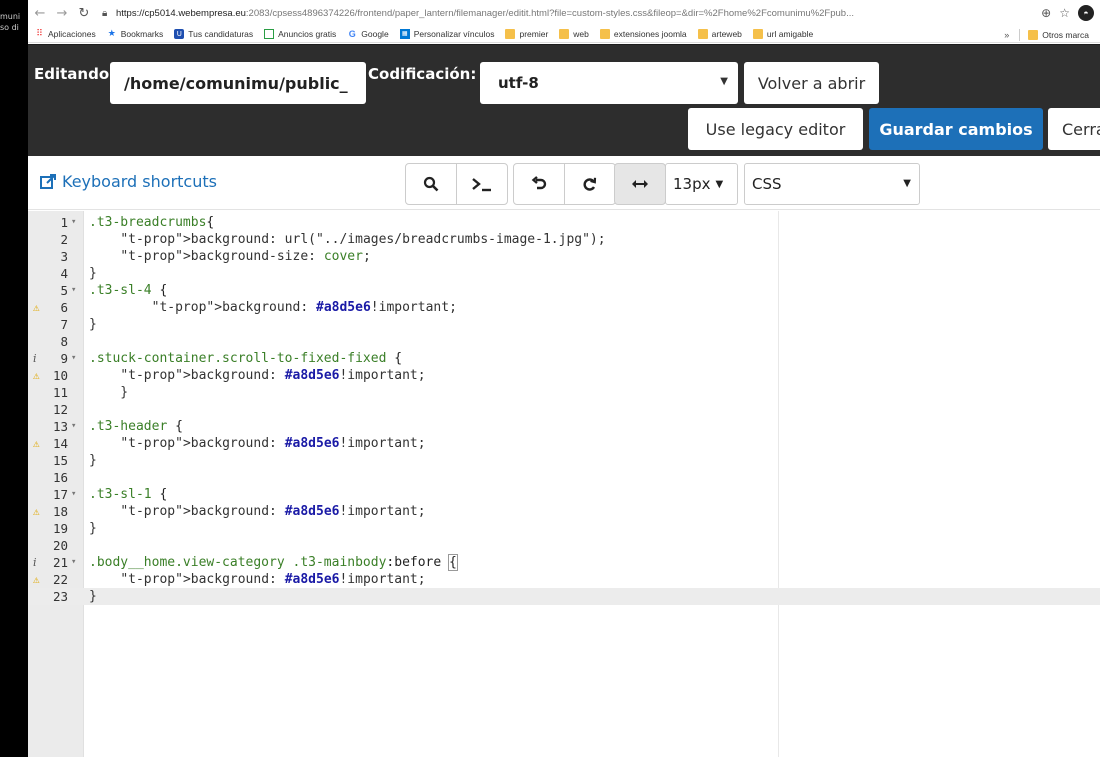 The height and width of the screenshot is (757, 1100). Describe the element at coordinates (60, 392) in the screenshot. I see `line-number: 11` at that location.